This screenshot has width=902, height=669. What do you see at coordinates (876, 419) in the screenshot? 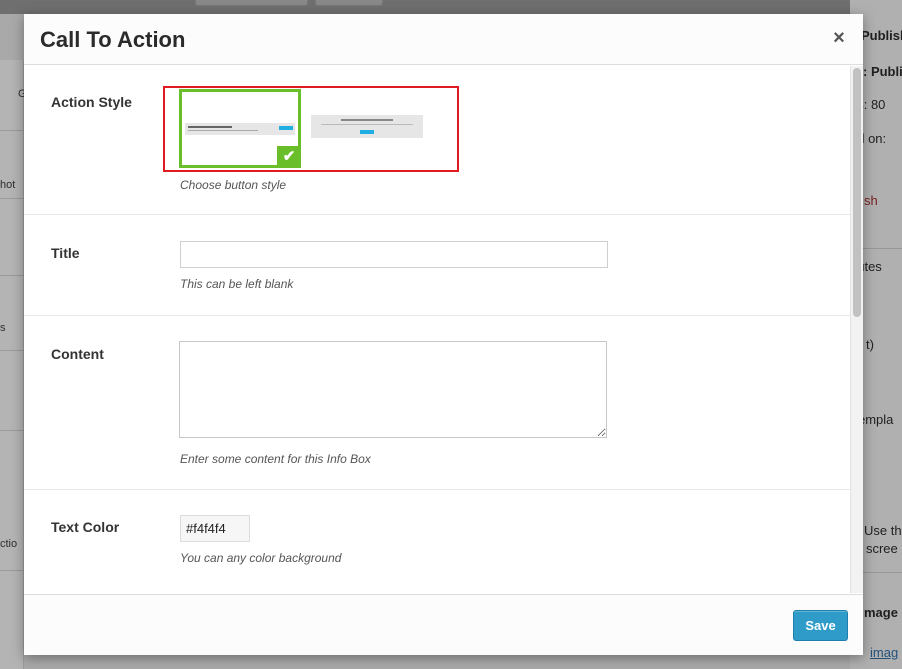
I see `background-right-text: empla` at bounding box center [876, 419].